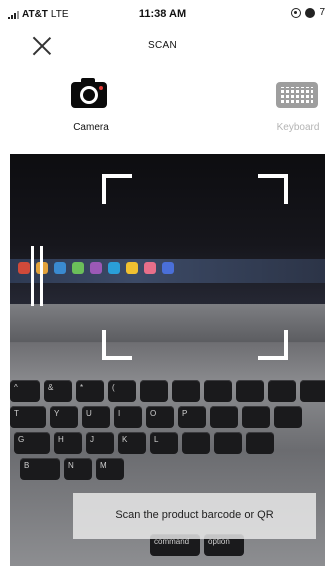 The height and width of the screenshot is (566, 325). I want to click on feed-key: &, so click(58, 391).